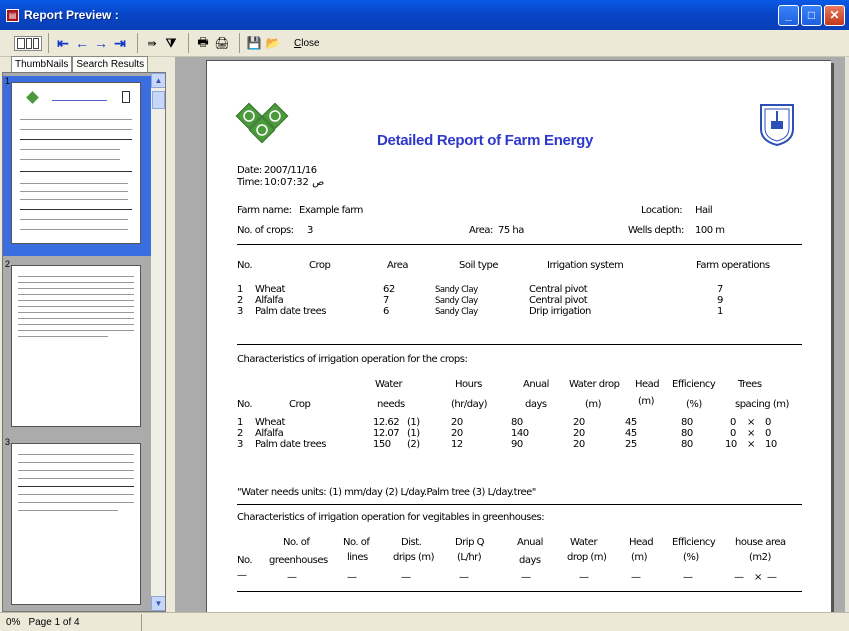 This screenshot has height=631, width=849. I want to click on gh-row-area-a: —, so click(739, 577).